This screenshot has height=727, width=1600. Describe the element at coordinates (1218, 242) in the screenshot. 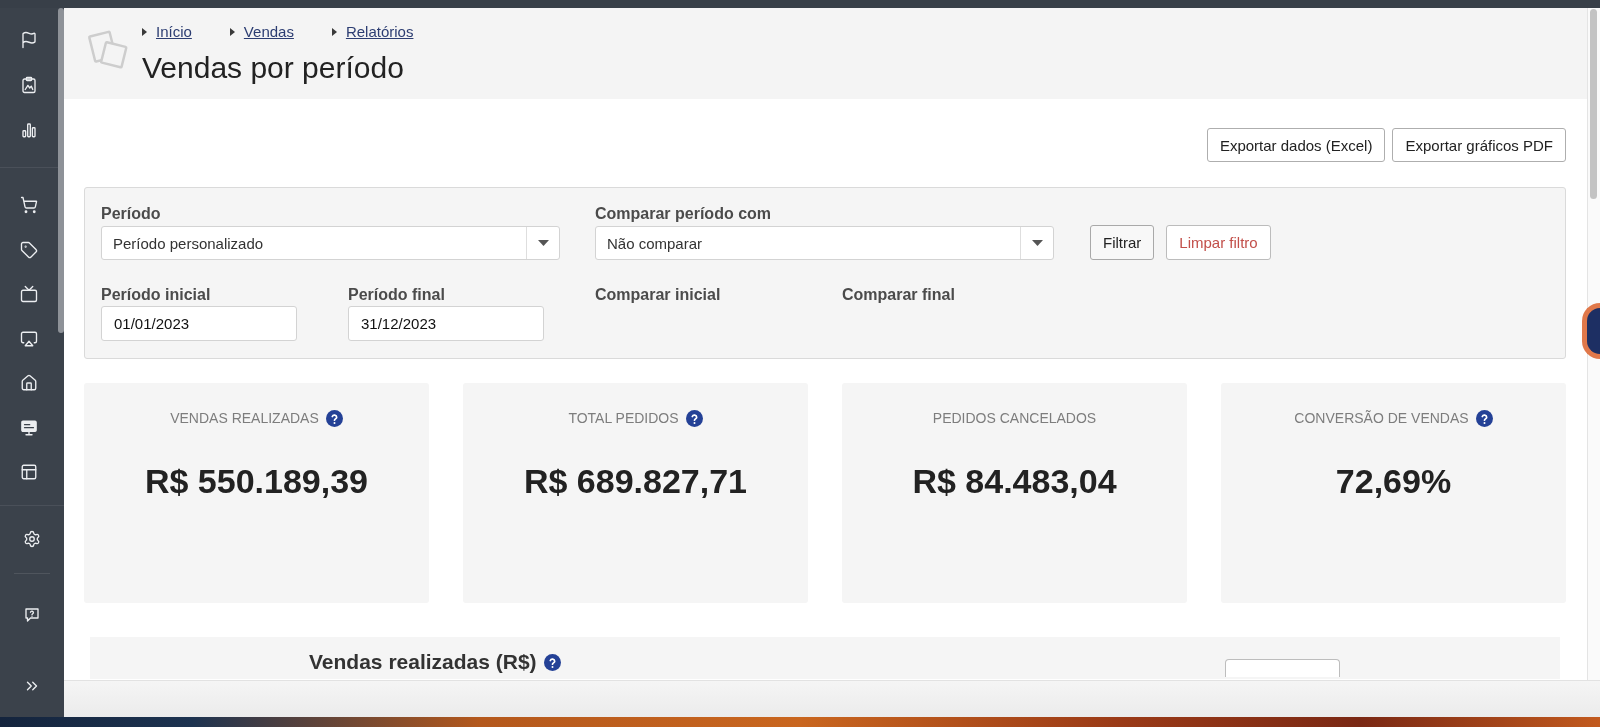

I see `clear-filter-button: Limpar filtro` at that location.